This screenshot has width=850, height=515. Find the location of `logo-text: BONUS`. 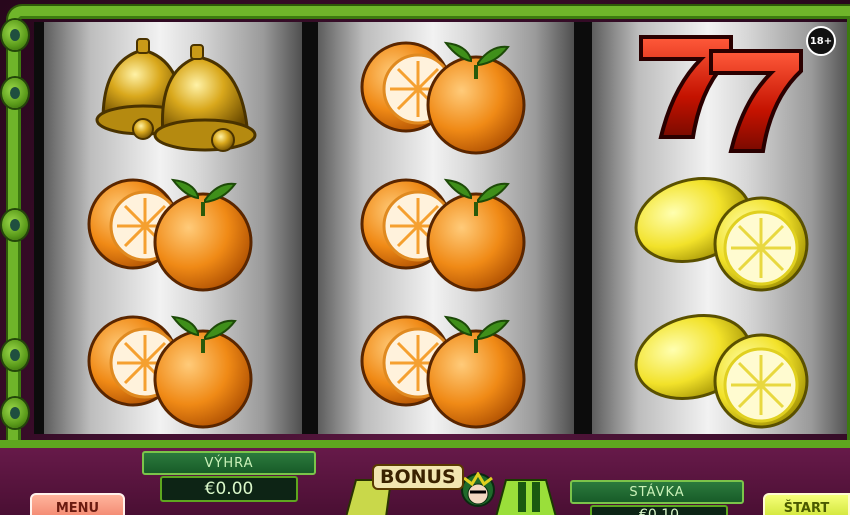

logo-text: BONUS is located at coordinates (418, 477).